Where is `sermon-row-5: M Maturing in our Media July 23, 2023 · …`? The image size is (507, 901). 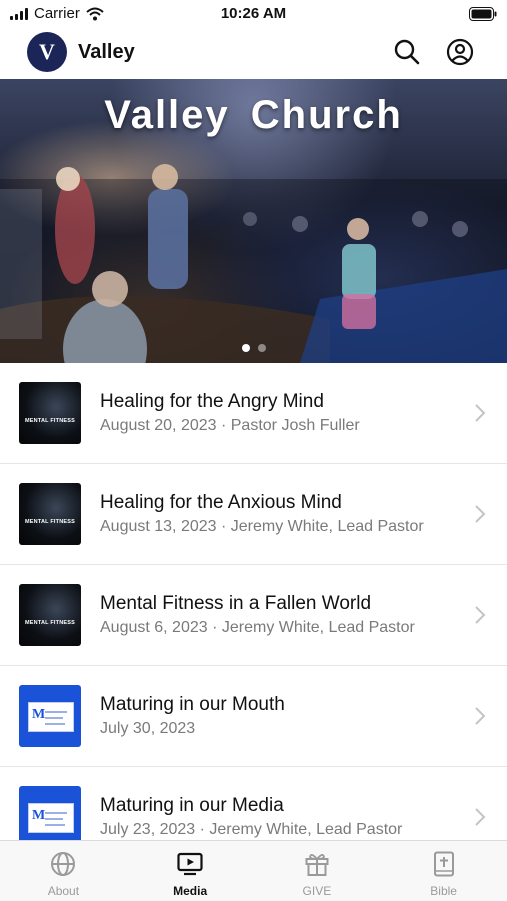 sermon-row-5: M Maturing in our Media July 23, 2023 · … is located at coordinates (253, 803).